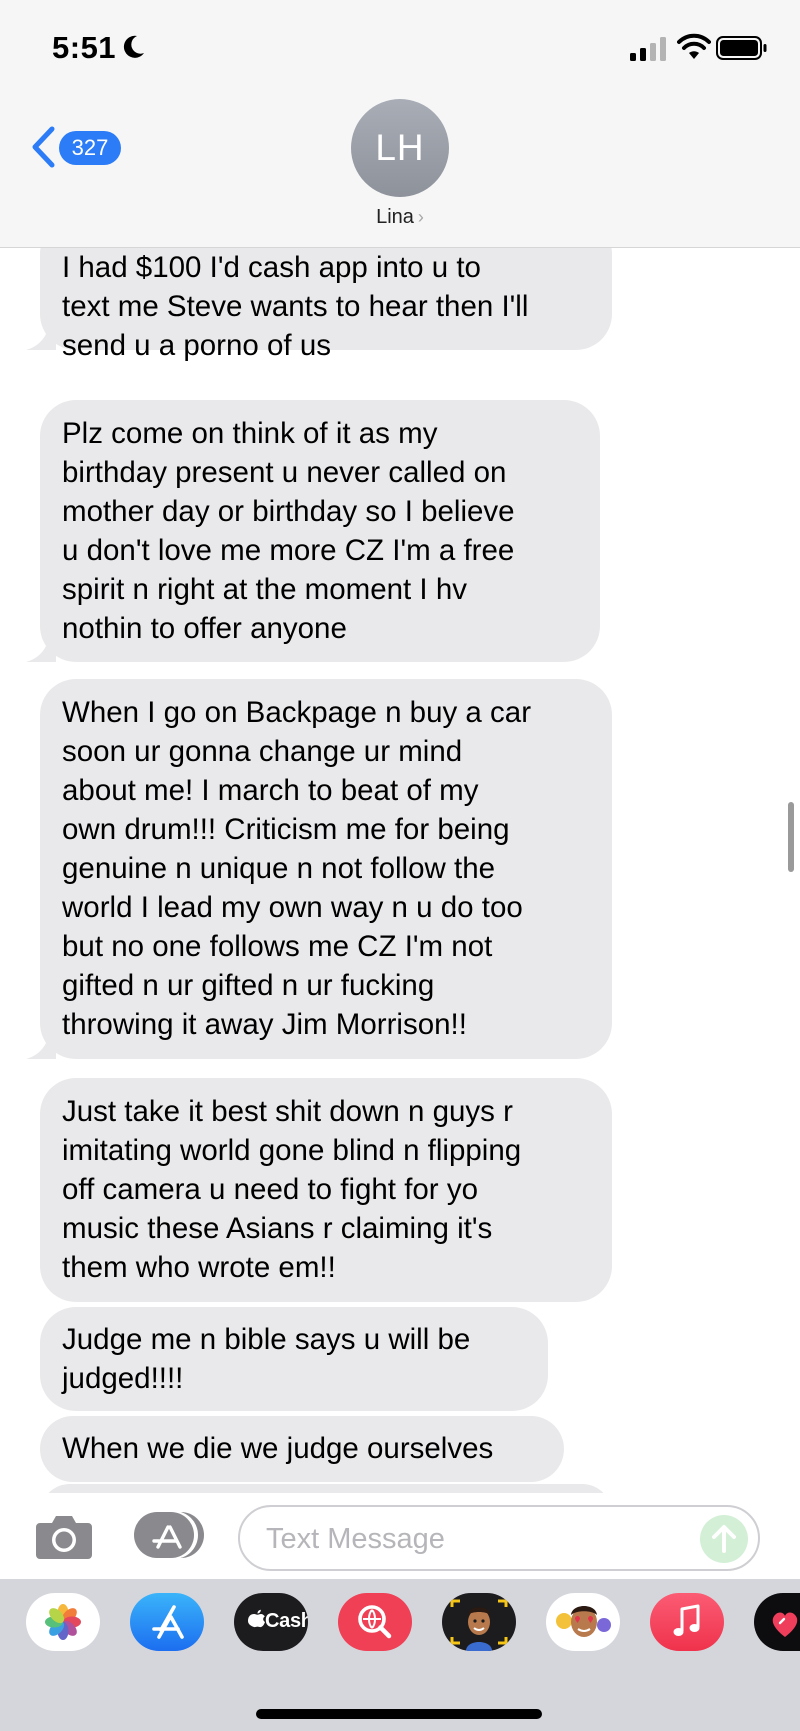  I want to click on message-line: imitating world gone blind n flipping, so click(292, 1150).